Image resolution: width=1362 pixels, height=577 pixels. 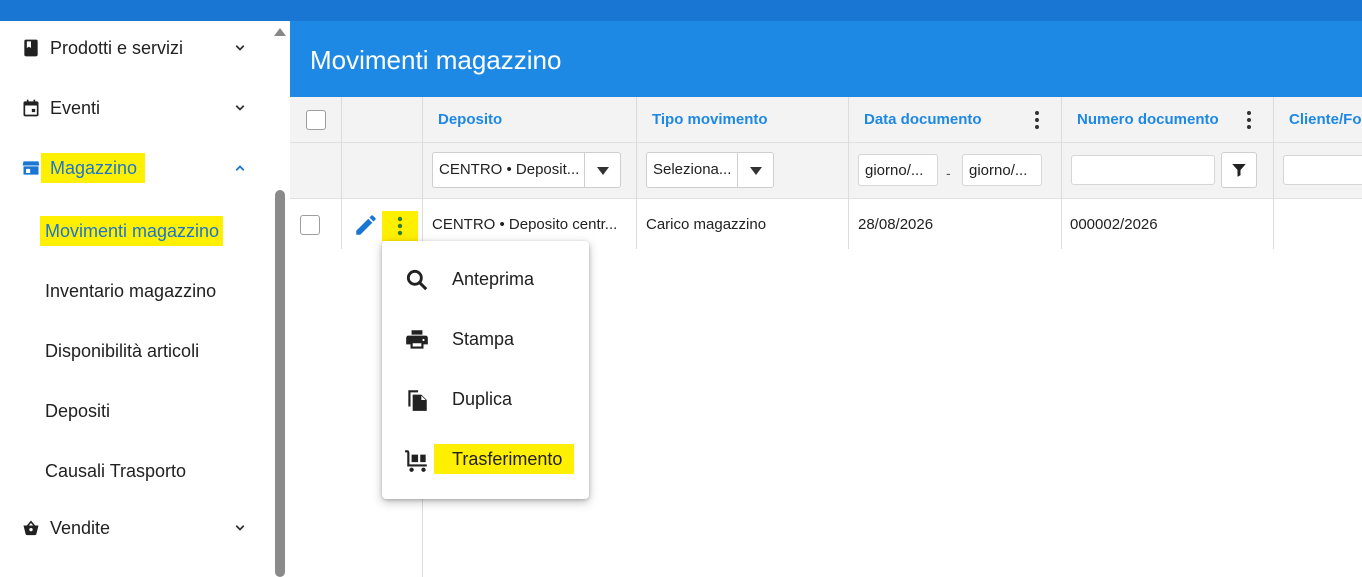 What do you see at coordinates (78, 411) in the screenshot?
I see `sidebar-subitem-label: Depositi` at bounding box center [78, 411].